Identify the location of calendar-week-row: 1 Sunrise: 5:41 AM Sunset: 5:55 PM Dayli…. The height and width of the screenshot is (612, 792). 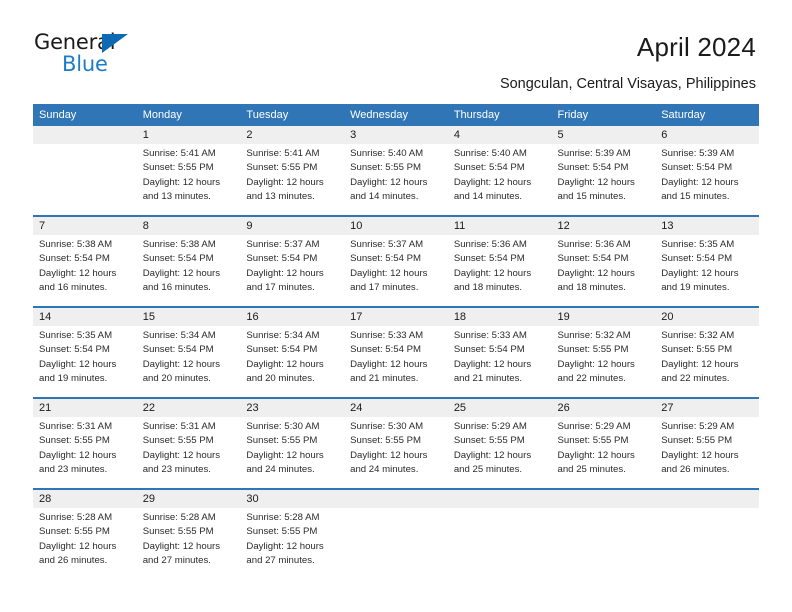
(396, 171).